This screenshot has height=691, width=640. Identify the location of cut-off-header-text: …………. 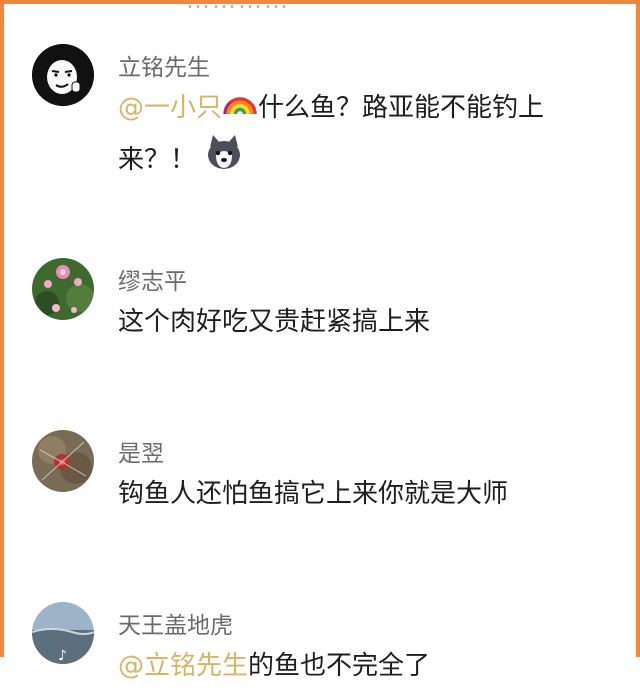
(238, 7).